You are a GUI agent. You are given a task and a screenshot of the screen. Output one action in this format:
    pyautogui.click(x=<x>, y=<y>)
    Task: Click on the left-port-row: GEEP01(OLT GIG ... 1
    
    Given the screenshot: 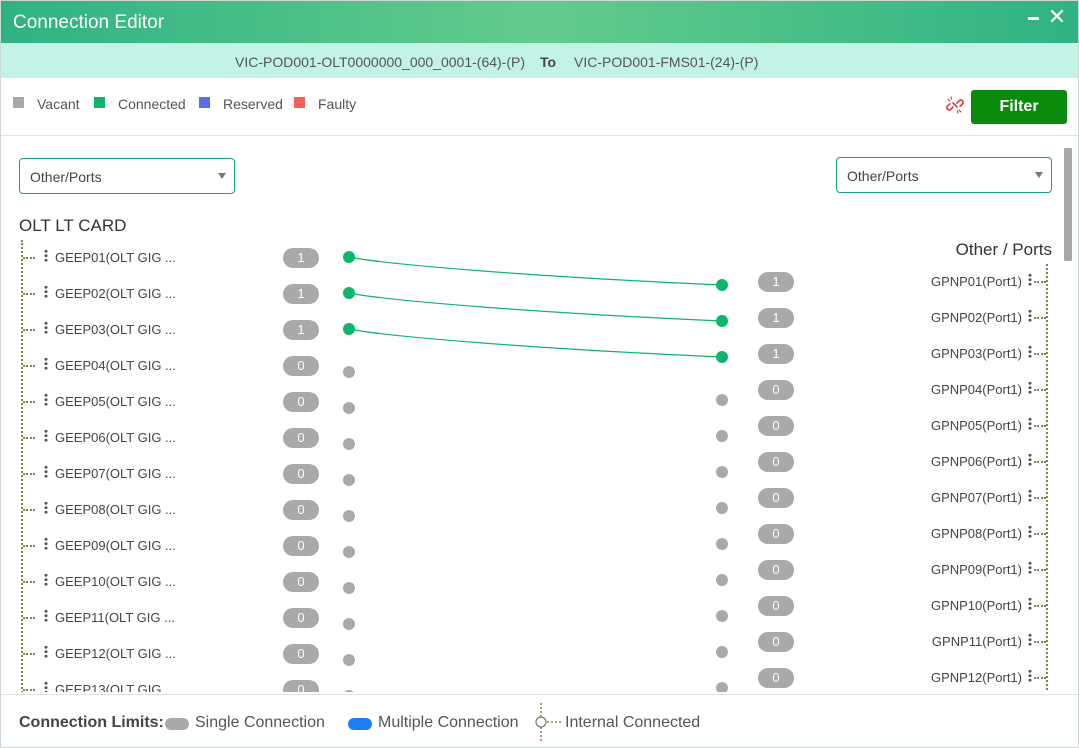 What is the action you would take?
    pyautogui.click(x=181, y=257)
    